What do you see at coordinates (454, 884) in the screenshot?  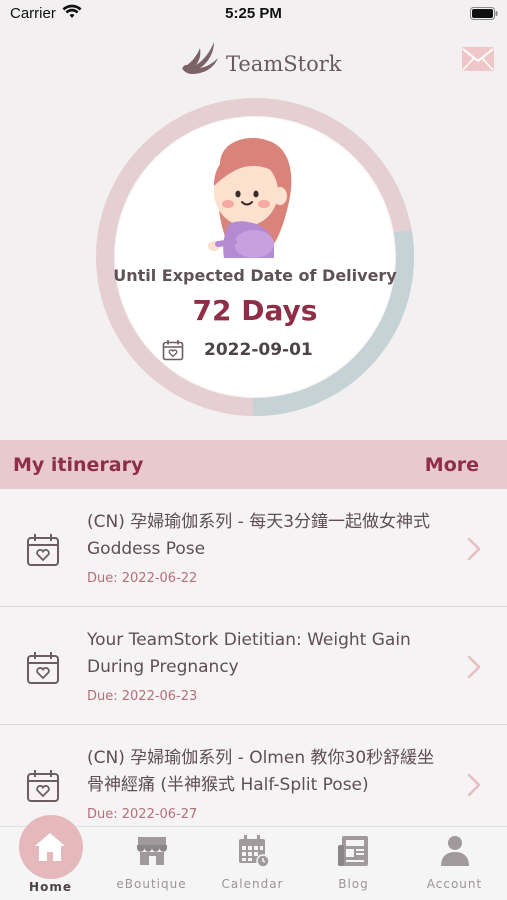 I see `tab-label: Account` at bounding box center [454, 884].